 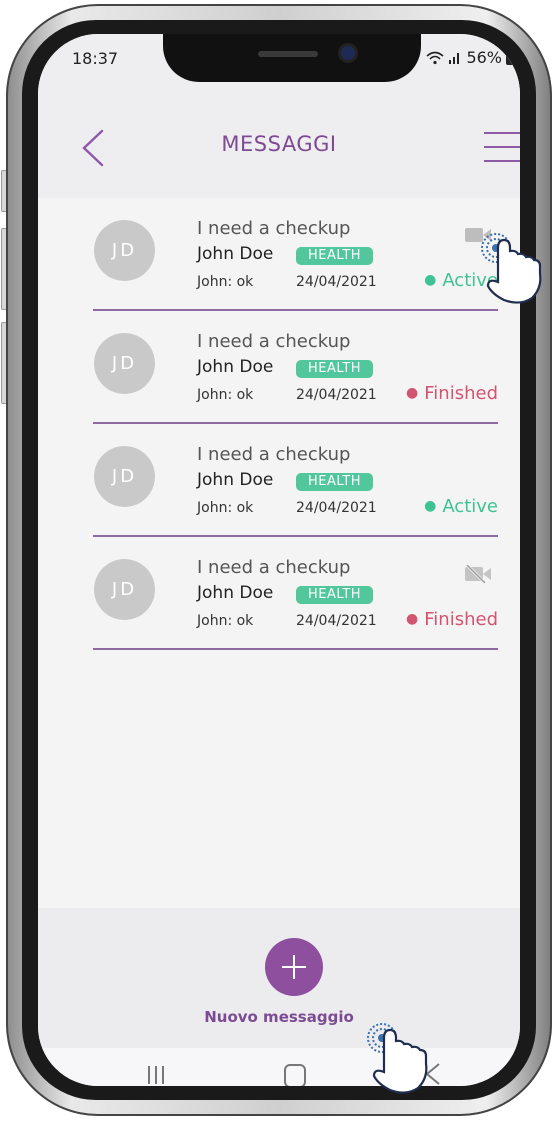 What do you see at coordinates (292, 58) in the screenshot?
I see `camera-notch` at bounding box center [292, 58].